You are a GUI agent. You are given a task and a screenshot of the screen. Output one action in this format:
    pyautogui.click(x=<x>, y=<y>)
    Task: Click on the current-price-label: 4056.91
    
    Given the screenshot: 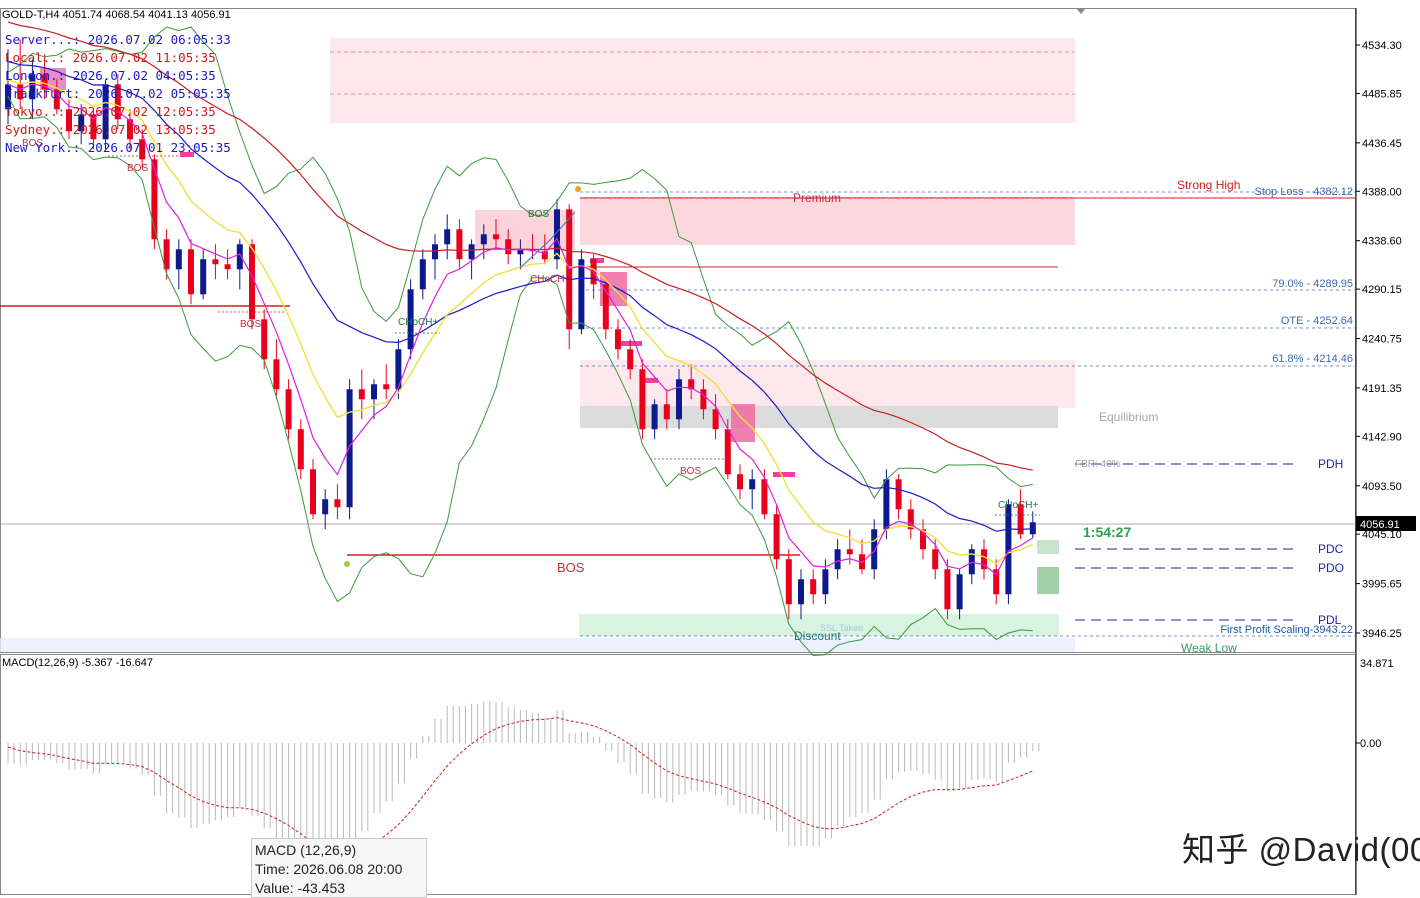 What is the action you would take?
    pyautogui.click(x=1380, y=525)
    